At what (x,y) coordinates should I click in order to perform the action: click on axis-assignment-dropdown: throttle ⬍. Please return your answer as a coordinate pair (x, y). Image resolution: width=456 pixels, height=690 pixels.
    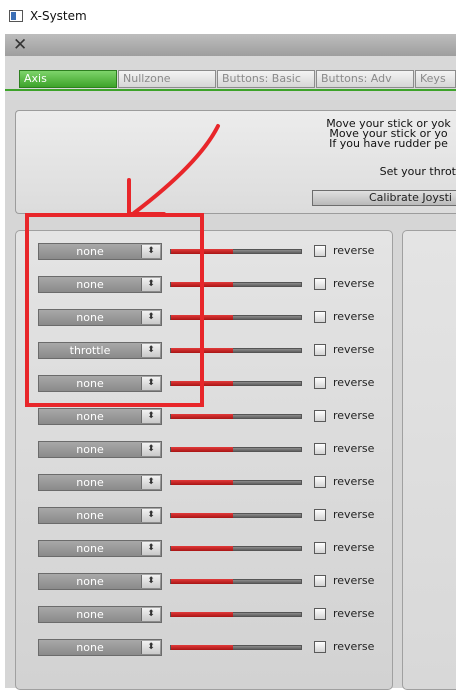
    Looking at the image, I should click on (100, 350).